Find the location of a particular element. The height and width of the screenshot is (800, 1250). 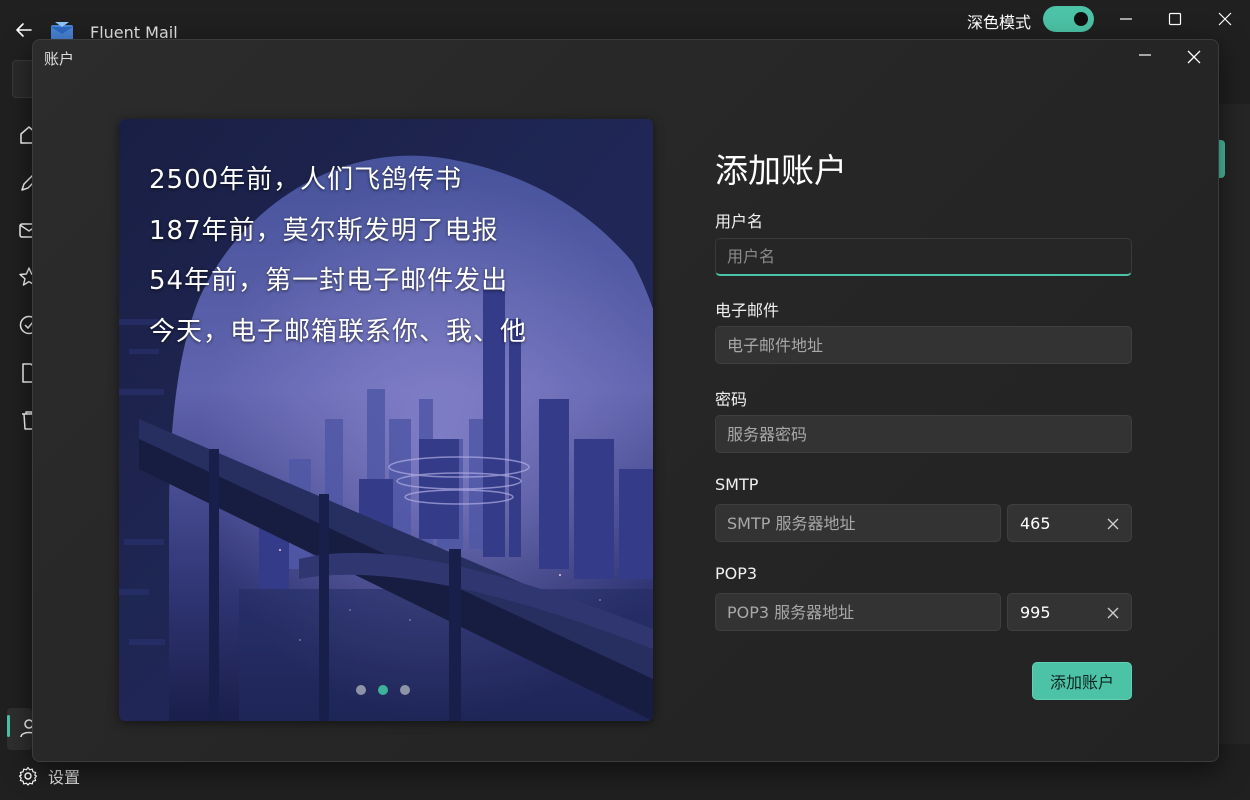

arrow-left-icon is located at coordinates (24, 30).